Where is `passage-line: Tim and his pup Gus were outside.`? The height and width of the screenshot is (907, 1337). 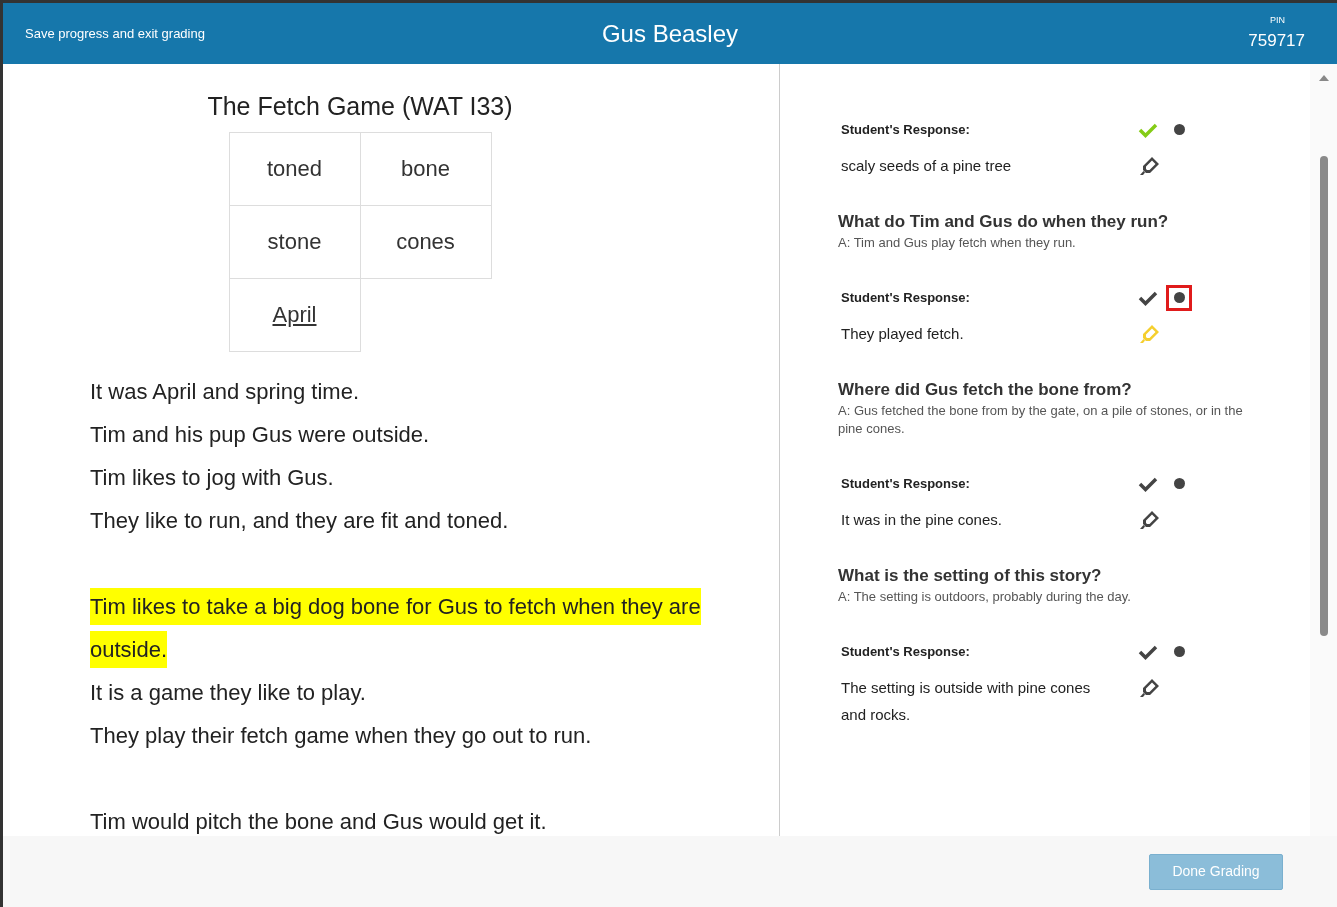
passage-line: Tim and his pup Gus were outside. is located at coordinates (260, 434).